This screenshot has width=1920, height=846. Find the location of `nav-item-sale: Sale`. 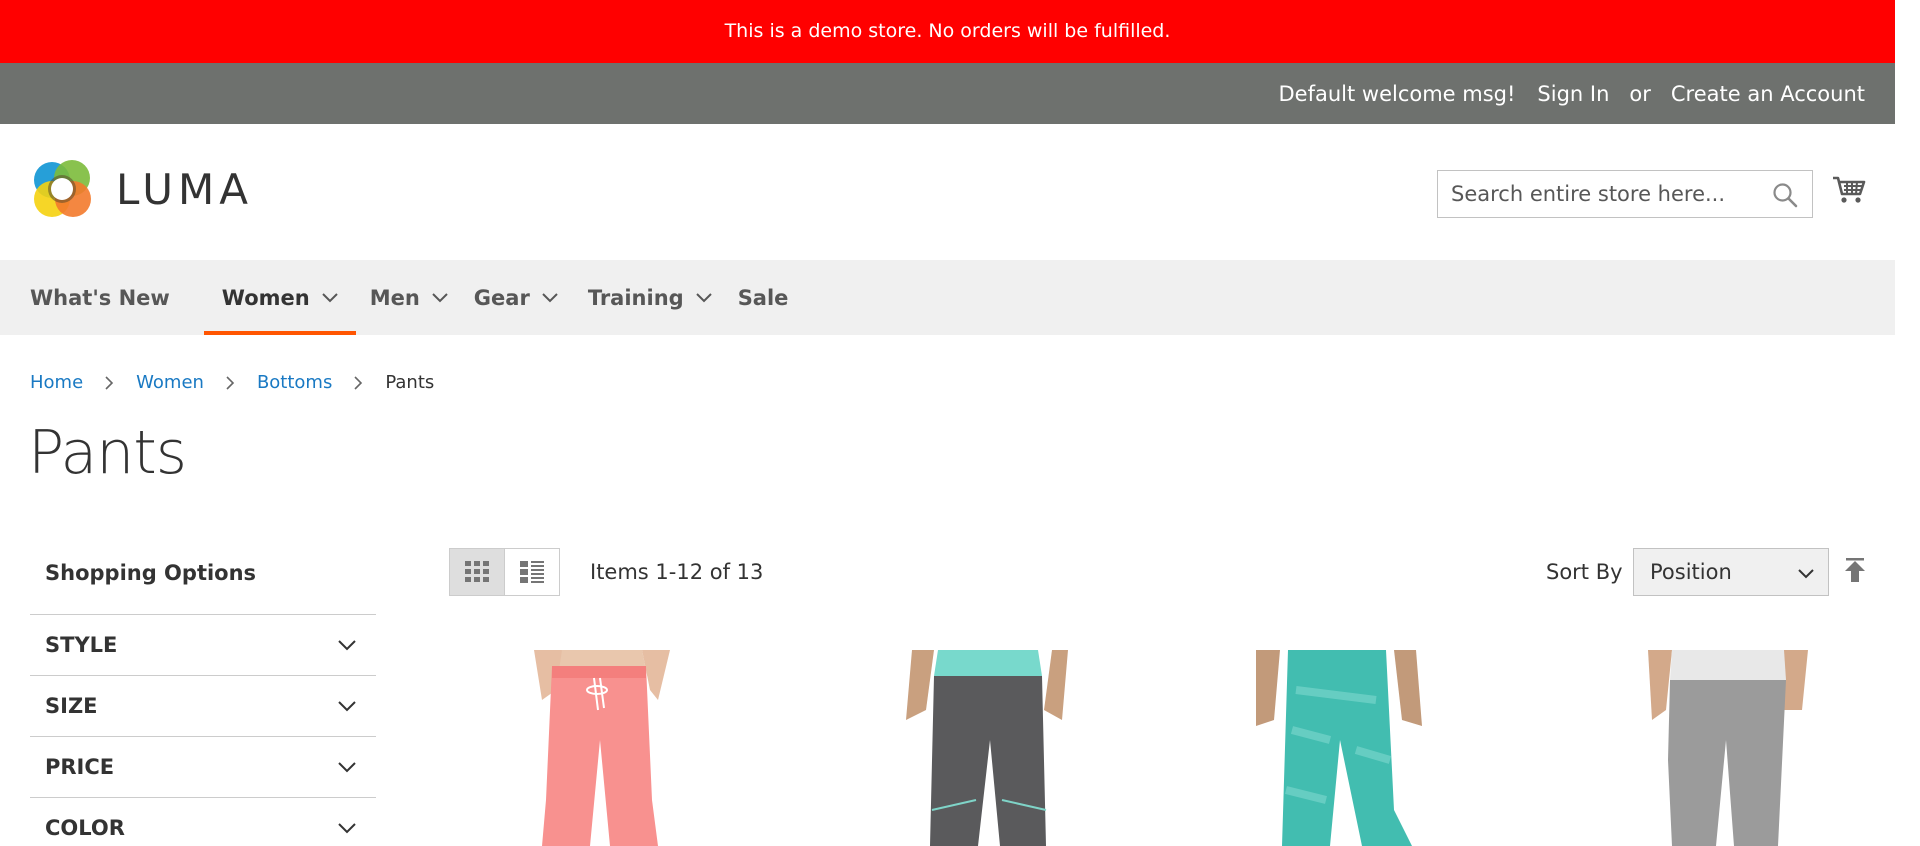

nav-item-sale: Sale is located at coordinates (768, 297).